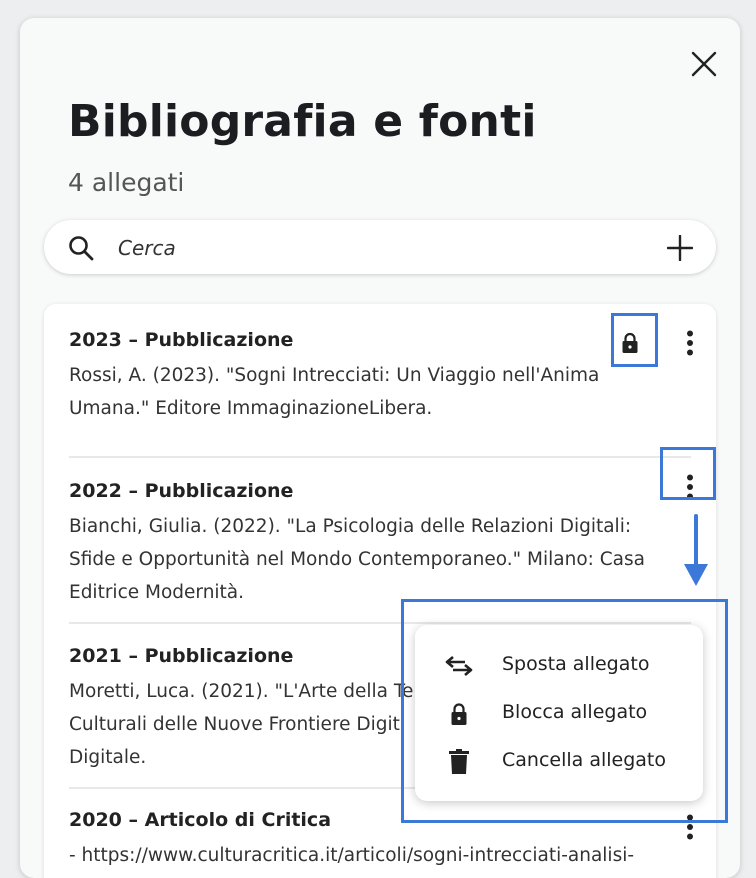 Image resolution: width=756 pixels, height=878 pixels. What do you see at coordinates (81, 248) in the screenshot?
I see `search-icon` at bounding box center [81, 248].